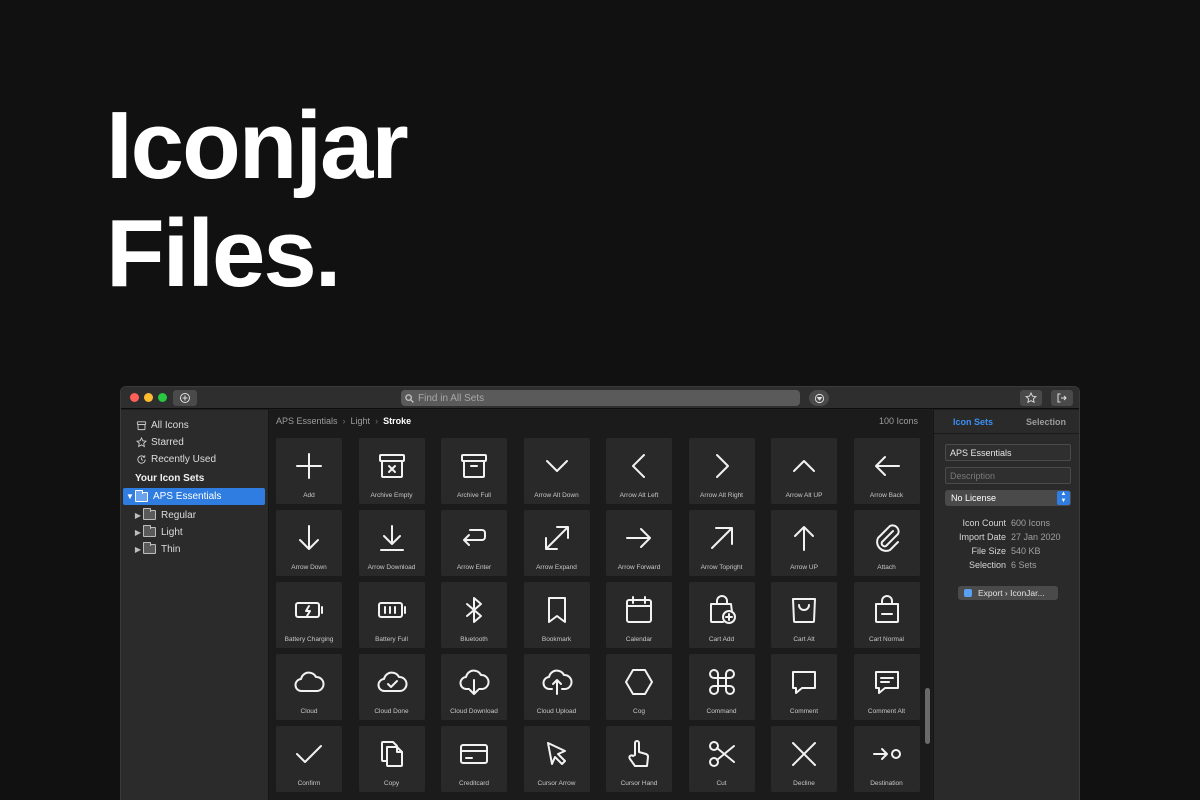 Image resolution: width=1200 pixels, height=800 pixels. What do you see at coordinates (804, 610) in the screenshot?
I see `cart-alt-icon` at bounding box center [804, 610].